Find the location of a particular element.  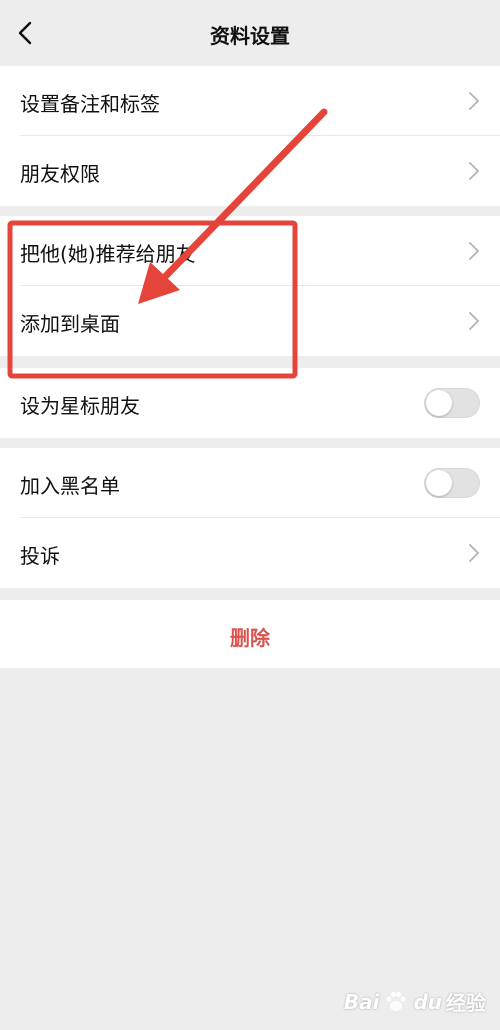

delete-group: 删除 is located at coordinates (250, 634).